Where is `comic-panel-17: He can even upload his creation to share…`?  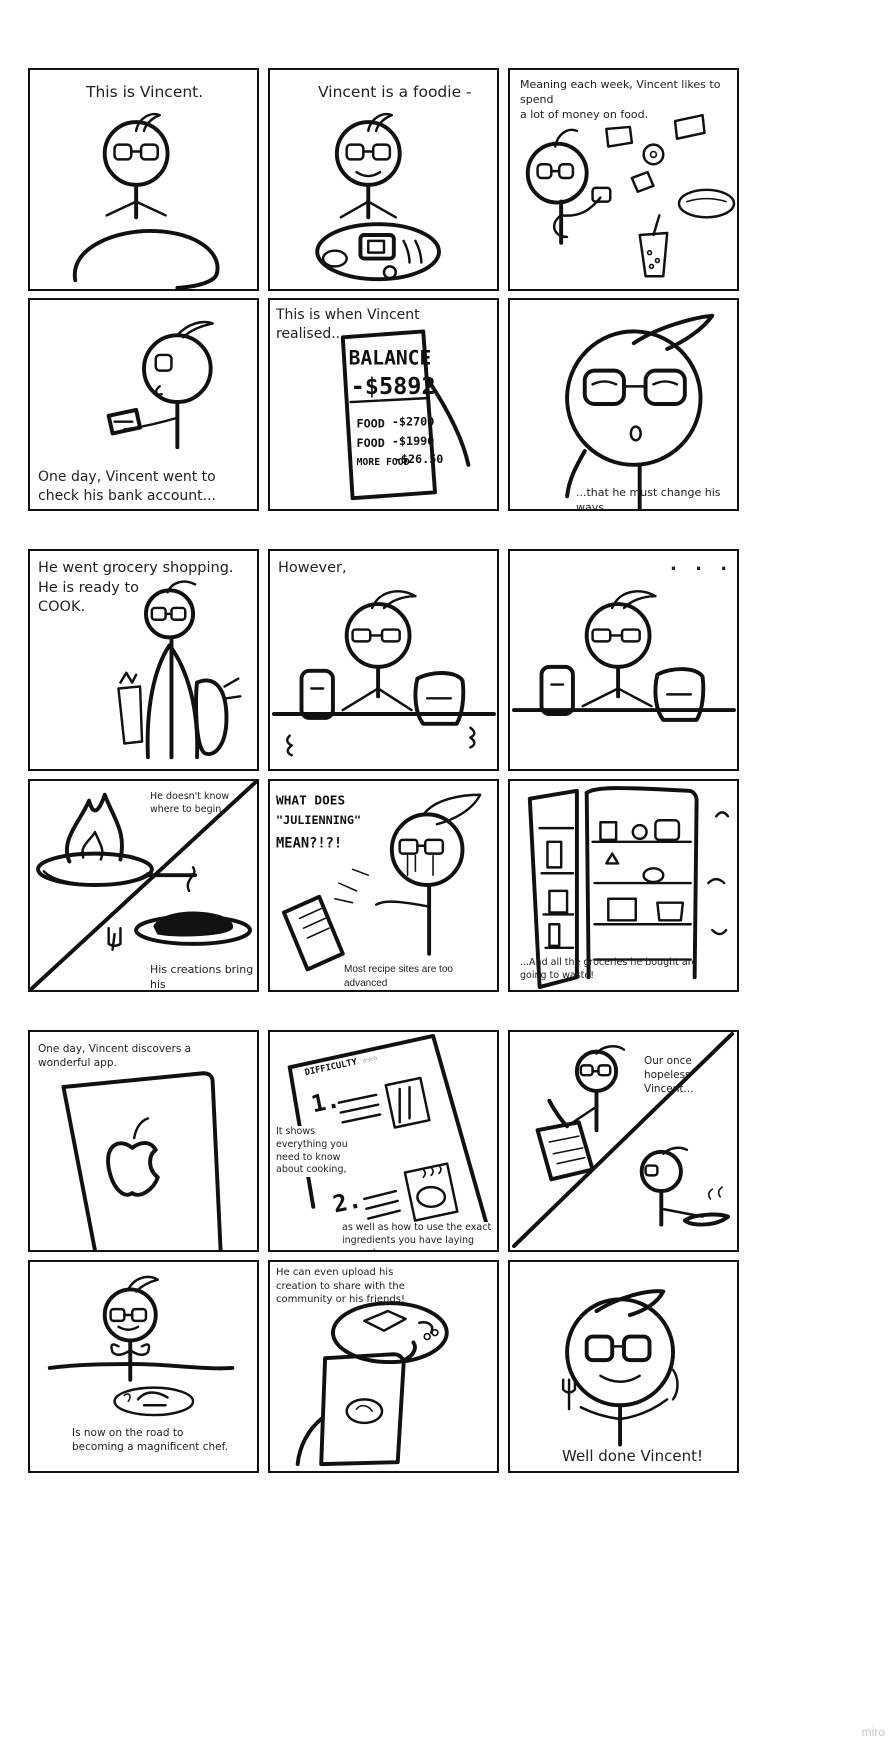
comic-panel-17: He can even upload his creation to share… is located at coordinates (383, 1366).